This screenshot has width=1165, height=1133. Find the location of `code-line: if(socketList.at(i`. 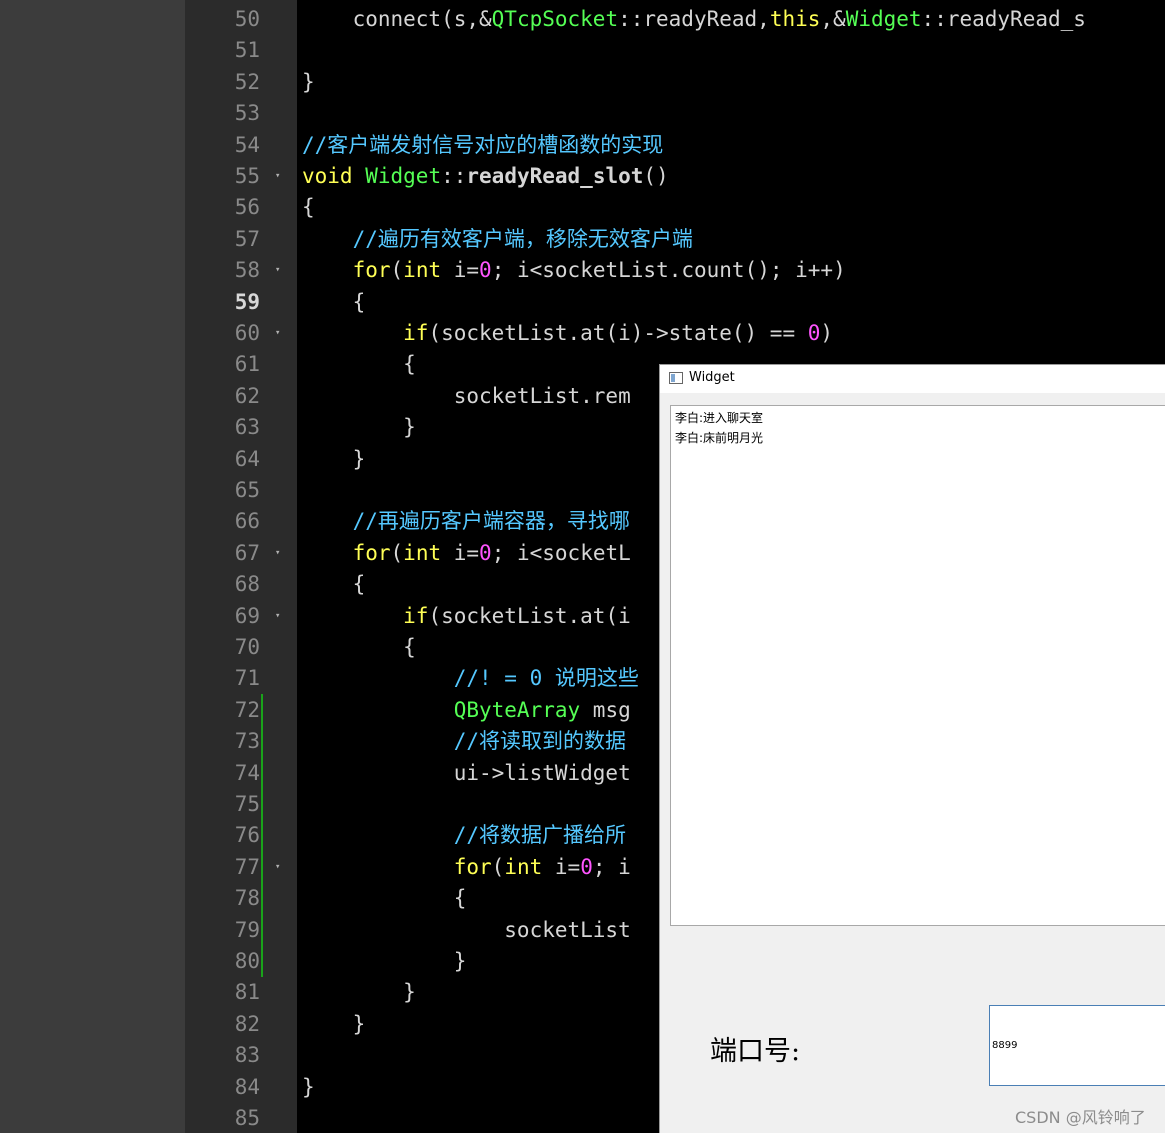

code-line: if(socketList.at(i is located at coordinates (466, 616).